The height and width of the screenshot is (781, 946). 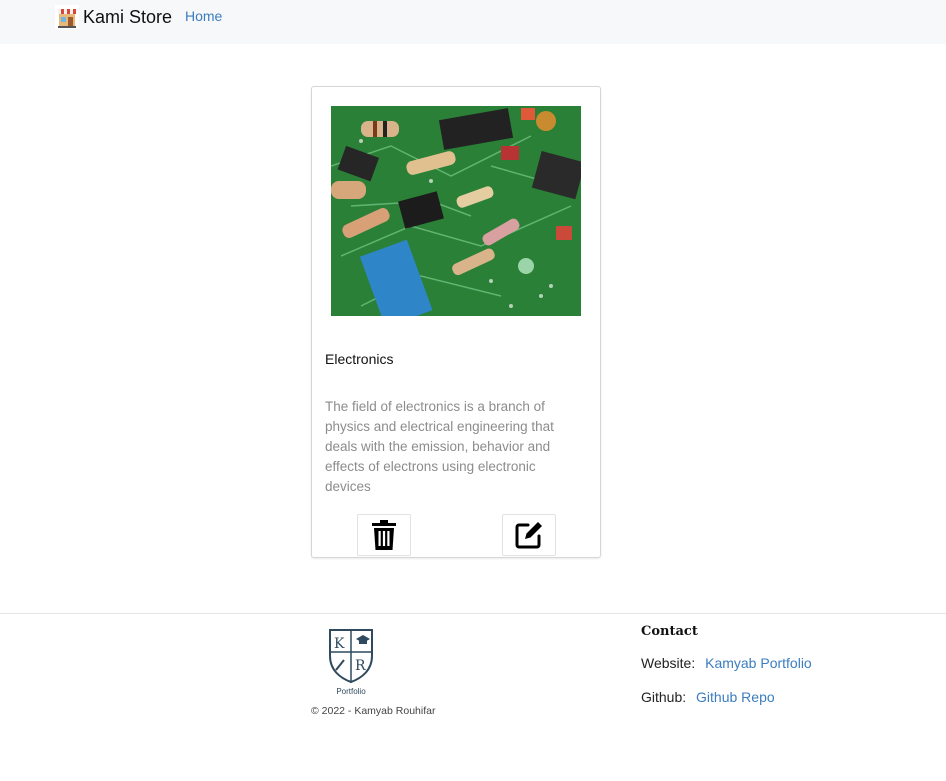 What do you see at coordinates (668, 663) in the screenshot?
I see `website-label: Website:` at bounding box center [668, 663].